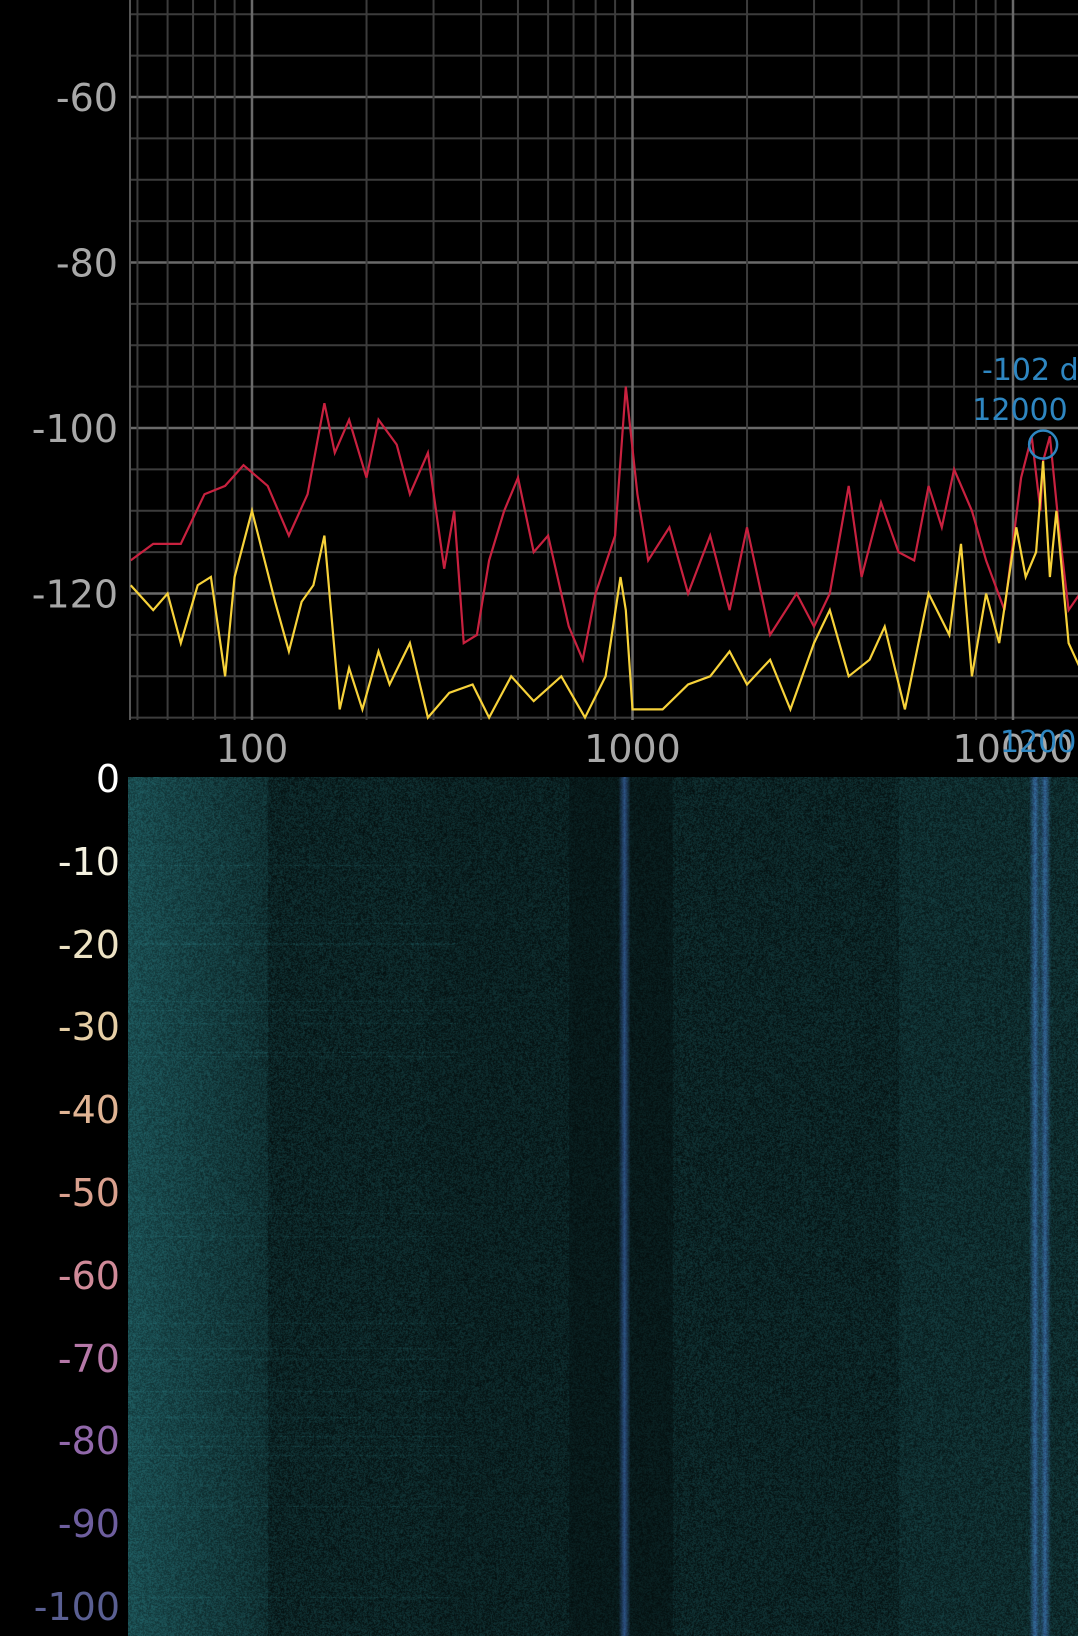 The height and width of the screenshot is (1636, 1078). I want to click on spectrogram-y-tick-label: -70, so click(88, 1358).